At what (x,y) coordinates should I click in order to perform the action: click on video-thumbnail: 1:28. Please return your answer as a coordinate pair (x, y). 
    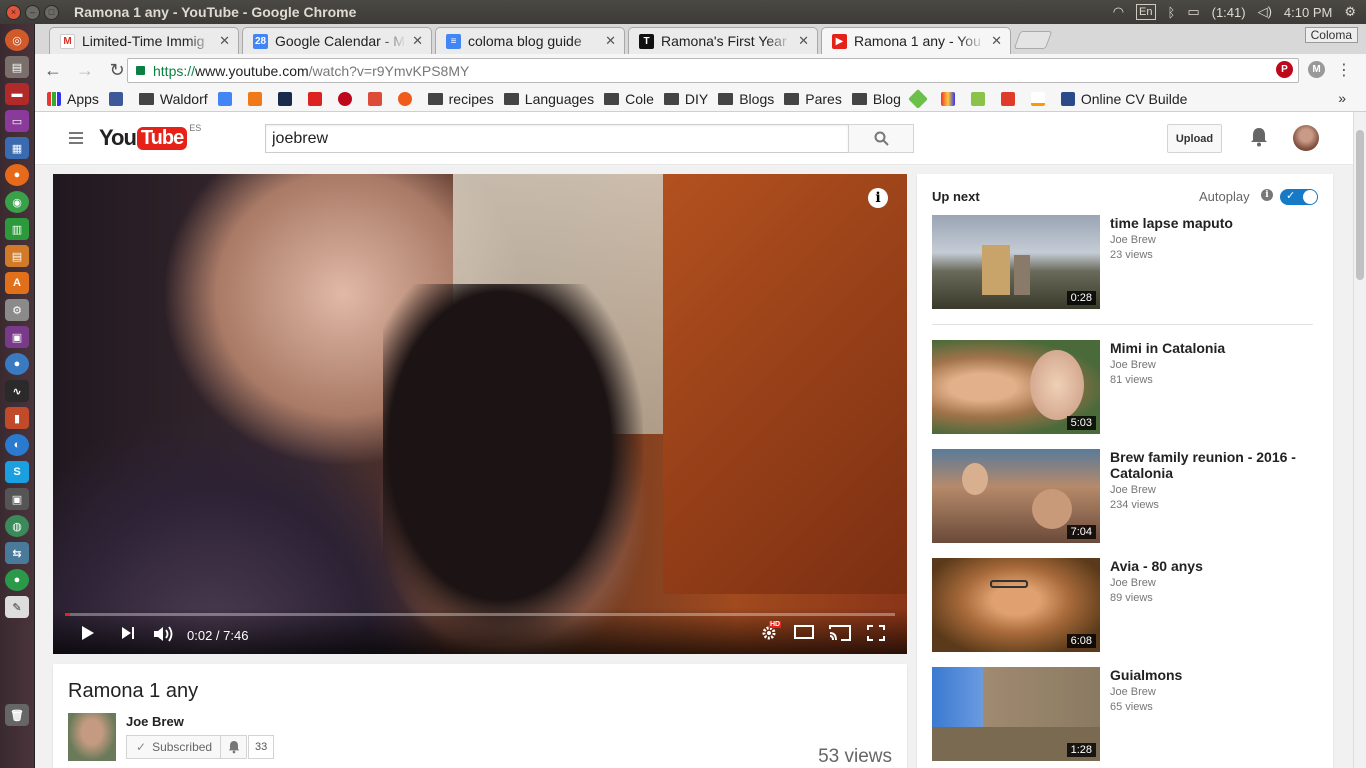
    Looking at the image, I should click on (1016, 714).